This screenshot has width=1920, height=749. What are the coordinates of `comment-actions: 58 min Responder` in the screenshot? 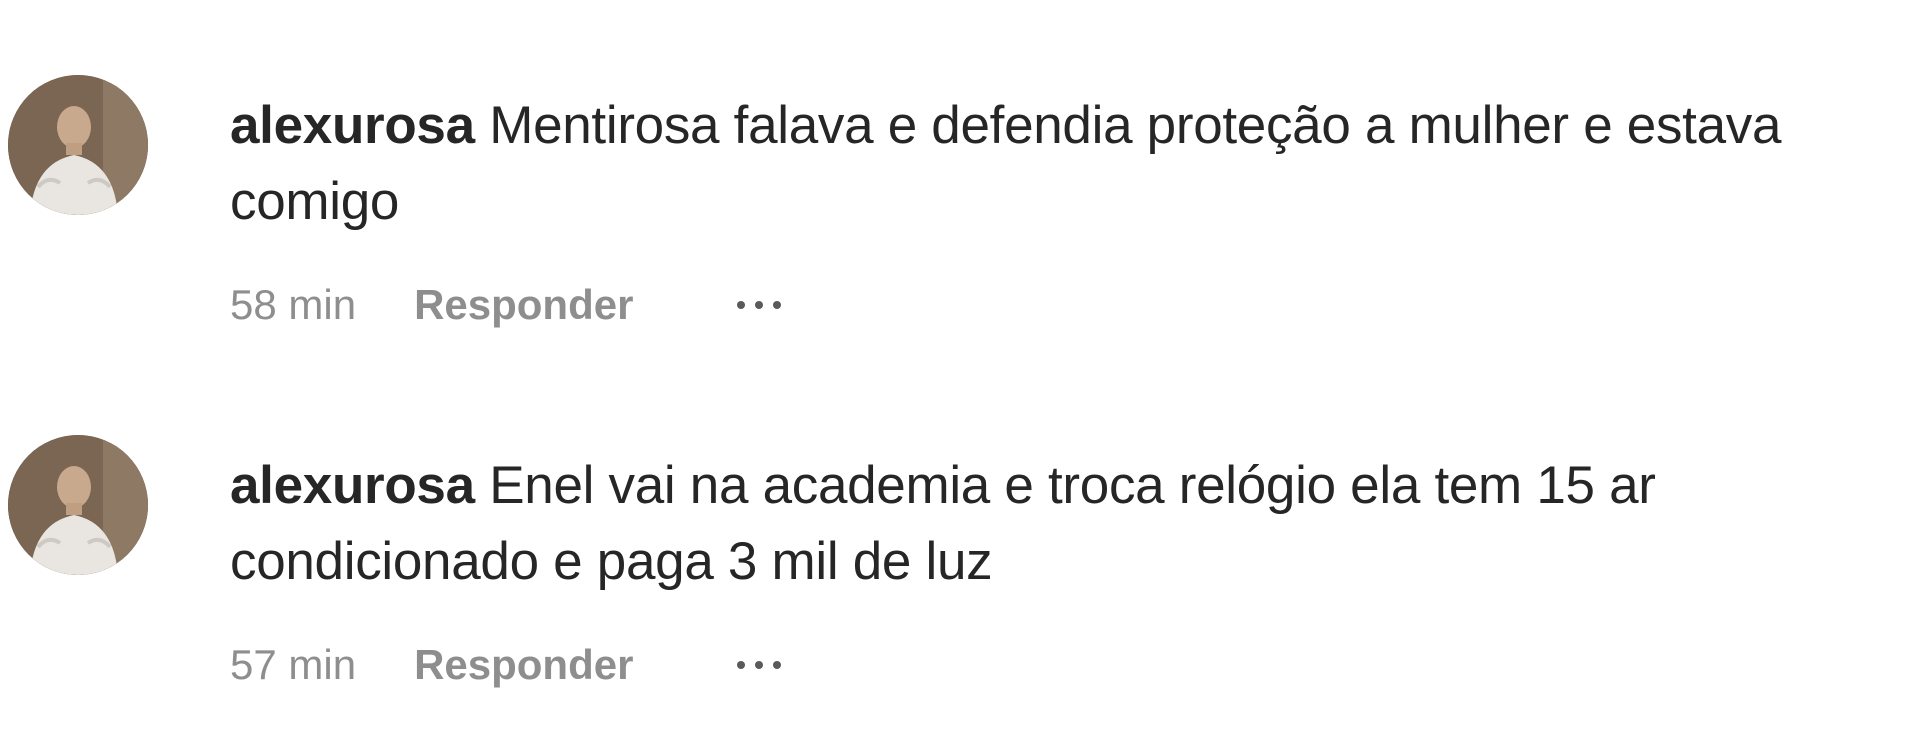 It's located at (507, 305).